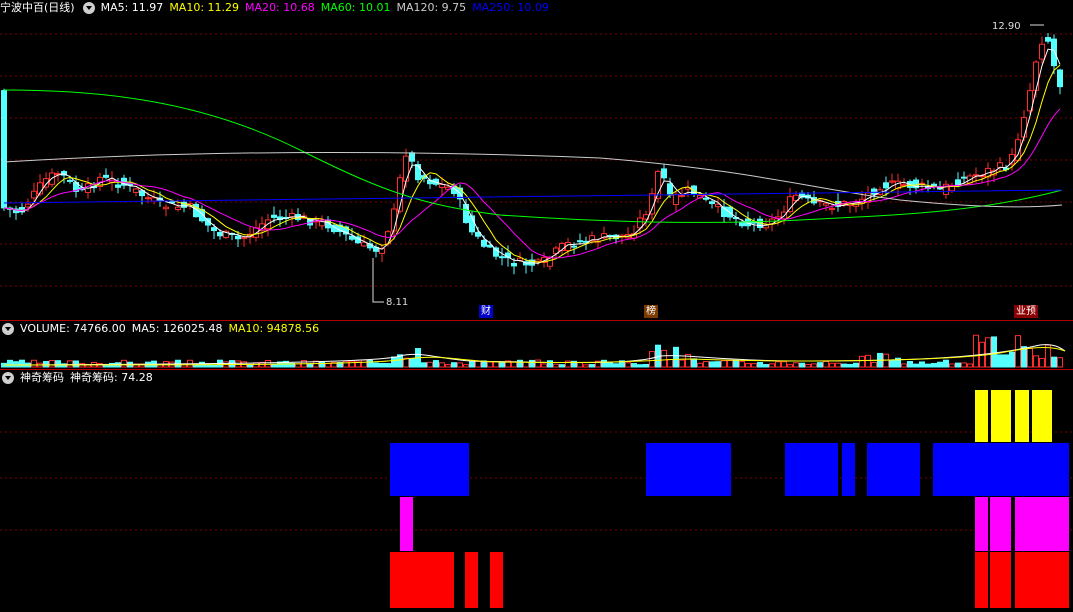 Image resolution: width=1073 pixels, height=612 pixels. I want to click on low-price-label: 8.11, so click(397, 302).